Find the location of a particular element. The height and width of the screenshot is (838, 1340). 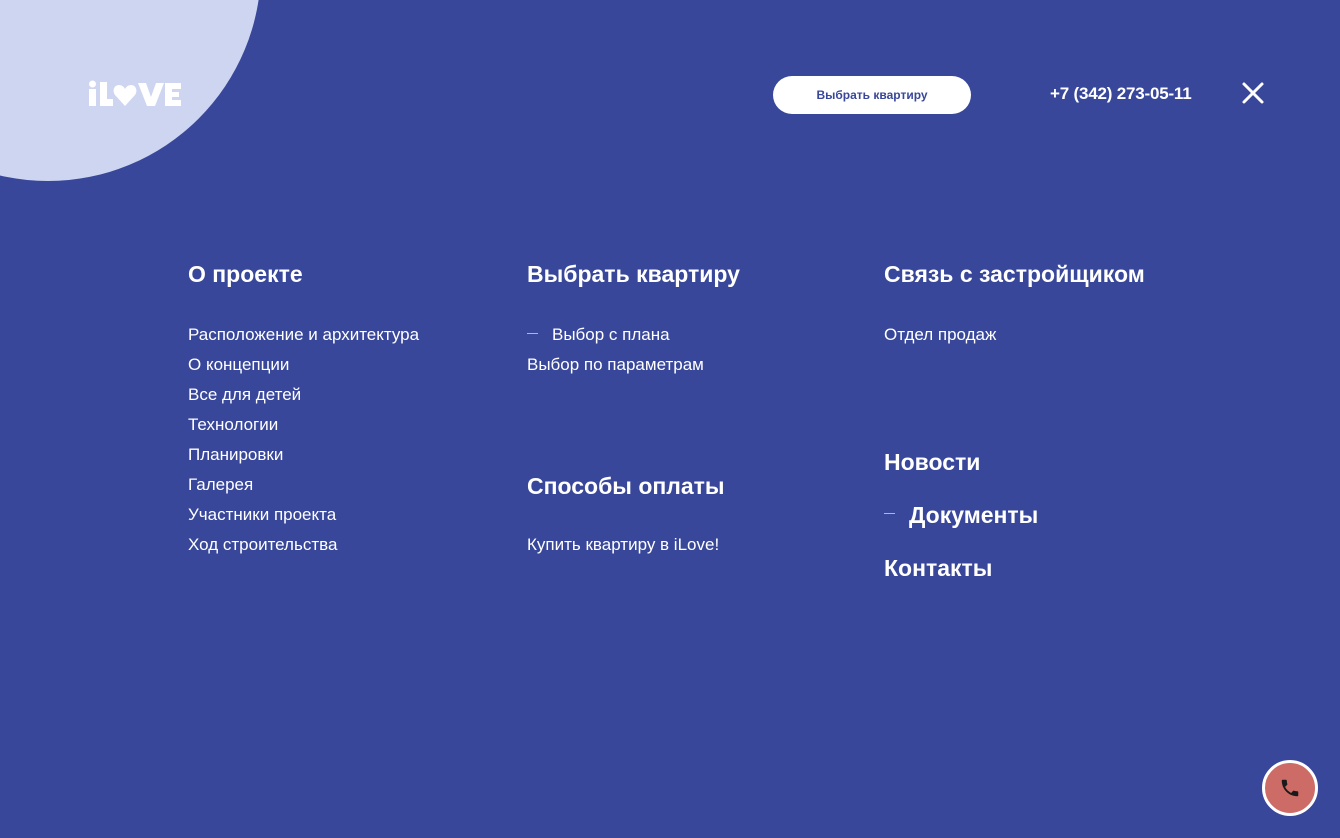

menu-item-plan-label: Выбор с плана is located at coordinates (611, 334).